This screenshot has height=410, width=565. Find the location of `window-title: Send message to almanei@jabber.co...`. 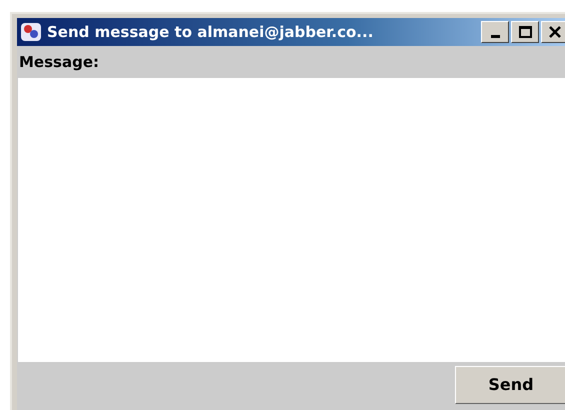

window-title: Send message to almanei@jabber.co... is located at coordinates (210, 32).